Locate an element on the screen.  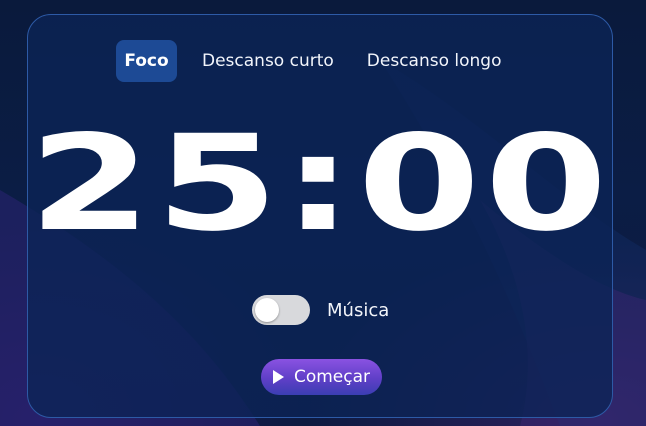
mode-tabs: Foco Descanso curto Descanso longo is located at coordinates (313, 61).